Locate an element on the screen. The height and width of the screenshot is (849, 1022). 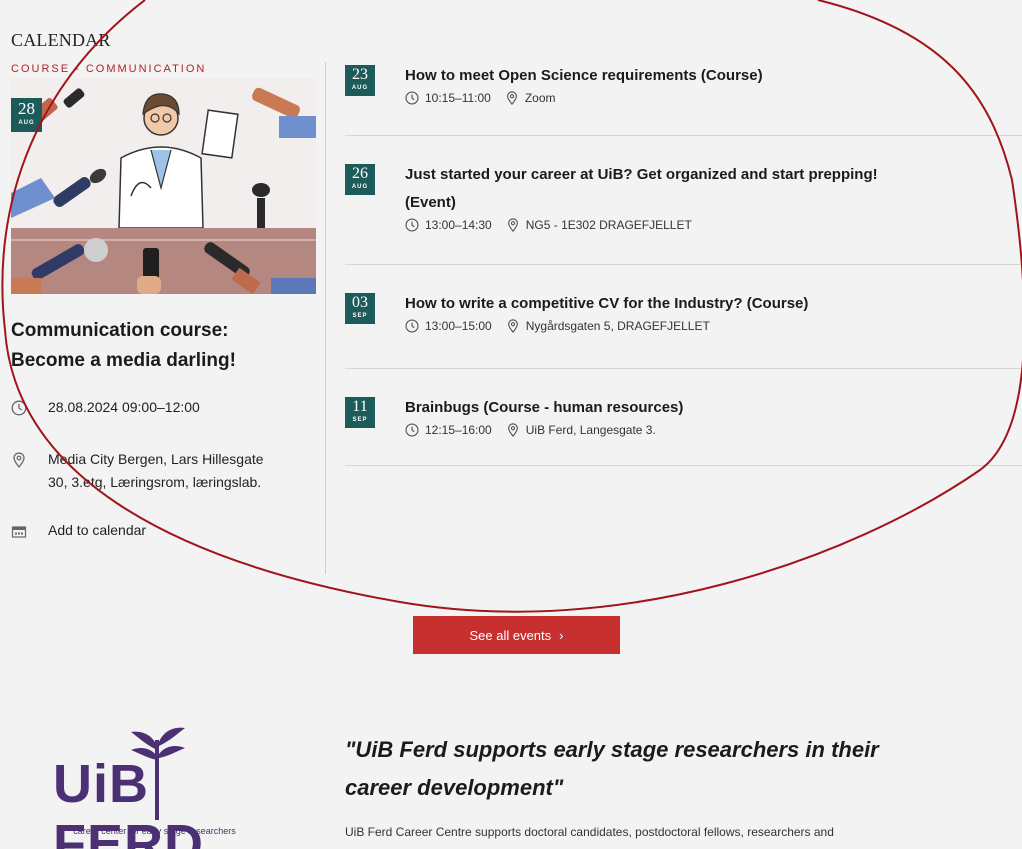
featured-image: 28 AUG is located at coordinates (163, 186).